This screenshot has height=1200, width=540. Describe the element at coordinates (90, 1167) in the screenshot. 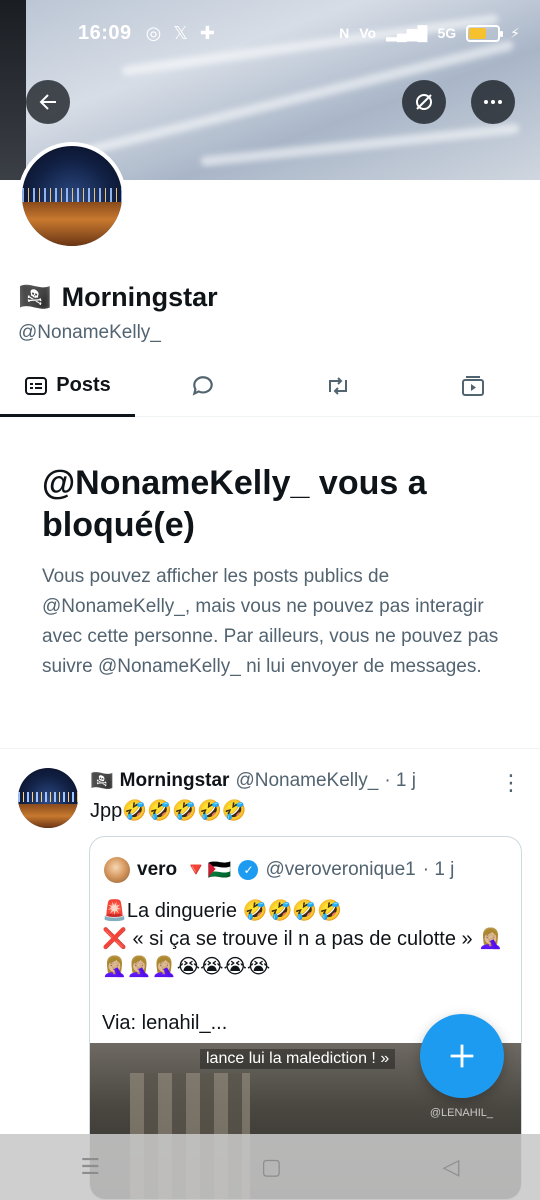

I see `recents-icon: ☰` at that location.